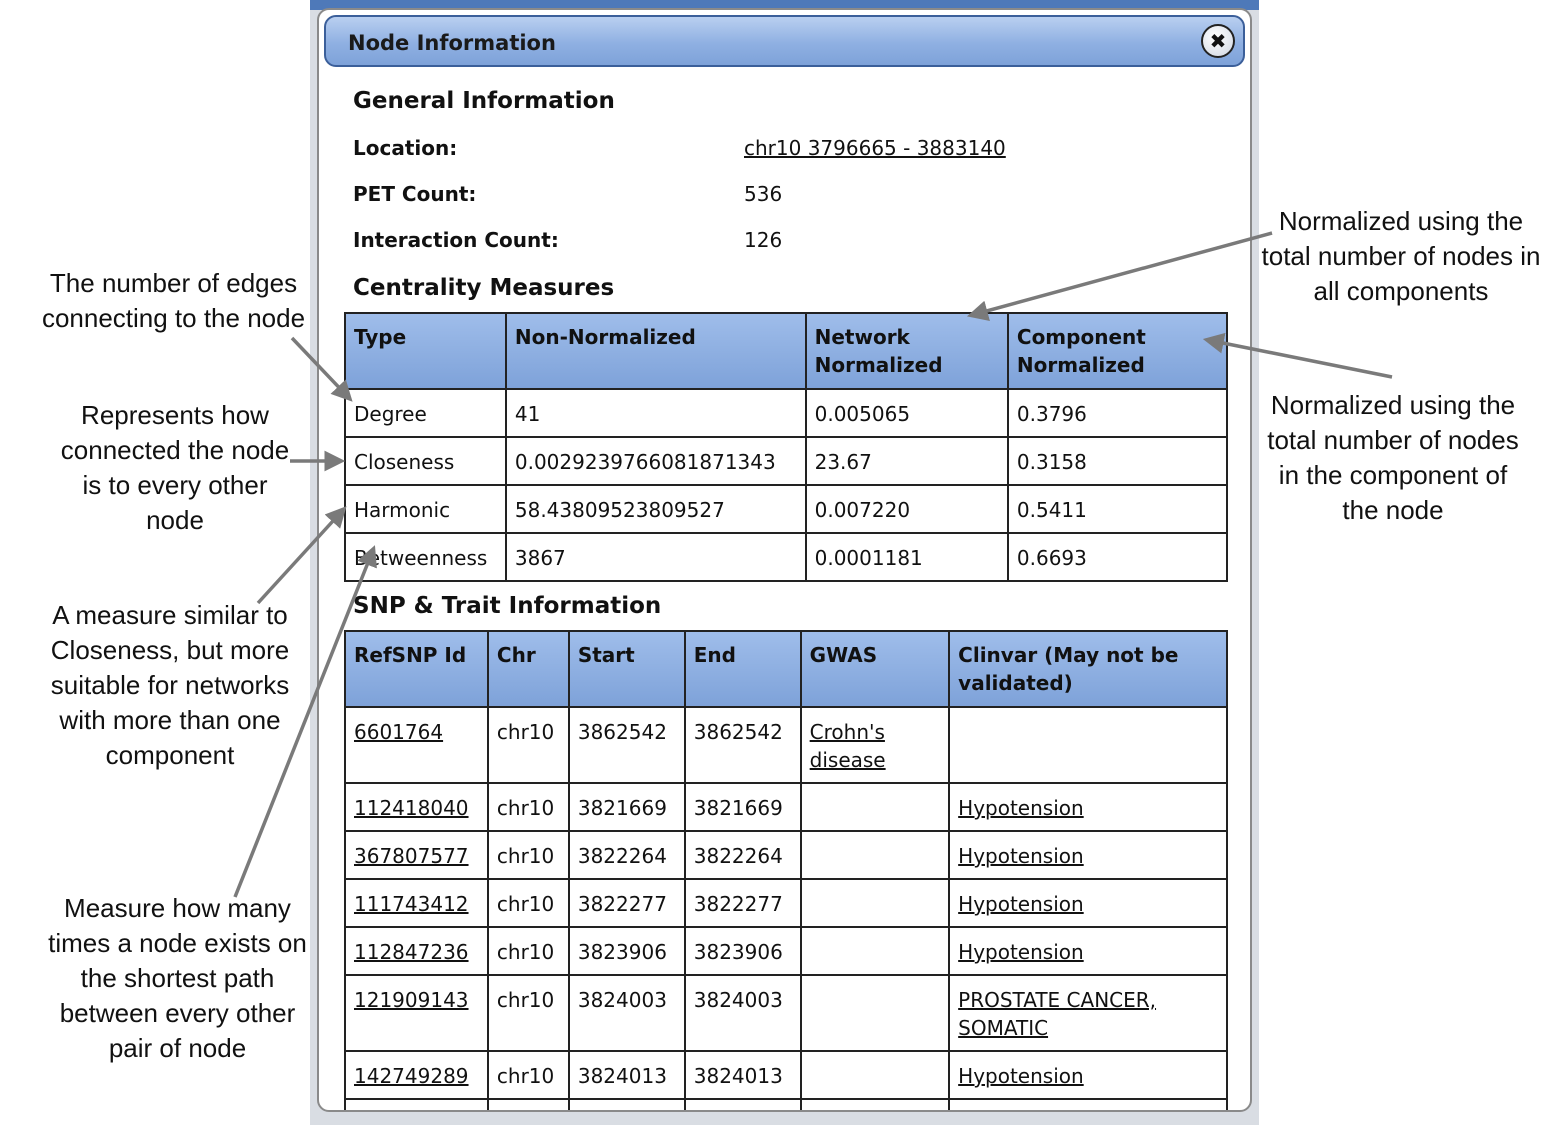 Image resolution: width=1558 pixels, height=1125 pixels. I want to click on arrow-network-normalized, so click(1119, 276).